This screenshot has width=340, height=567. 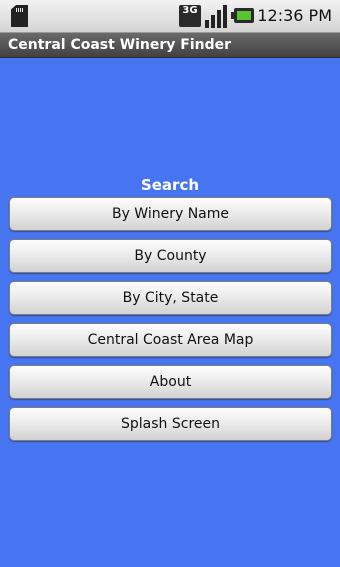 I want to click on app-title-bar: Central Coast Winery Finder, so click(x=170, y=45).